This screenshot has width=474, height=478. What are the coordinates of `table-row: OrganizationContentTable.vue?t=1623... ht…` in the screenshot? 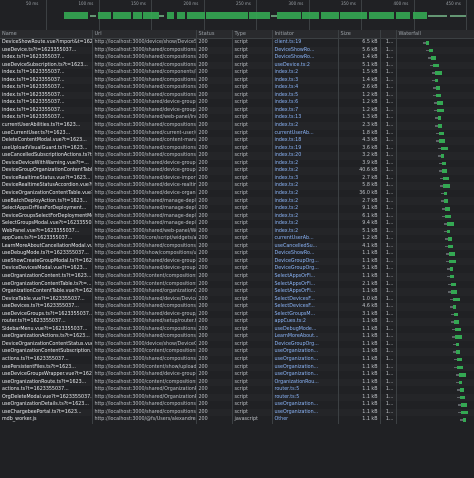 It's located at (237, 292).